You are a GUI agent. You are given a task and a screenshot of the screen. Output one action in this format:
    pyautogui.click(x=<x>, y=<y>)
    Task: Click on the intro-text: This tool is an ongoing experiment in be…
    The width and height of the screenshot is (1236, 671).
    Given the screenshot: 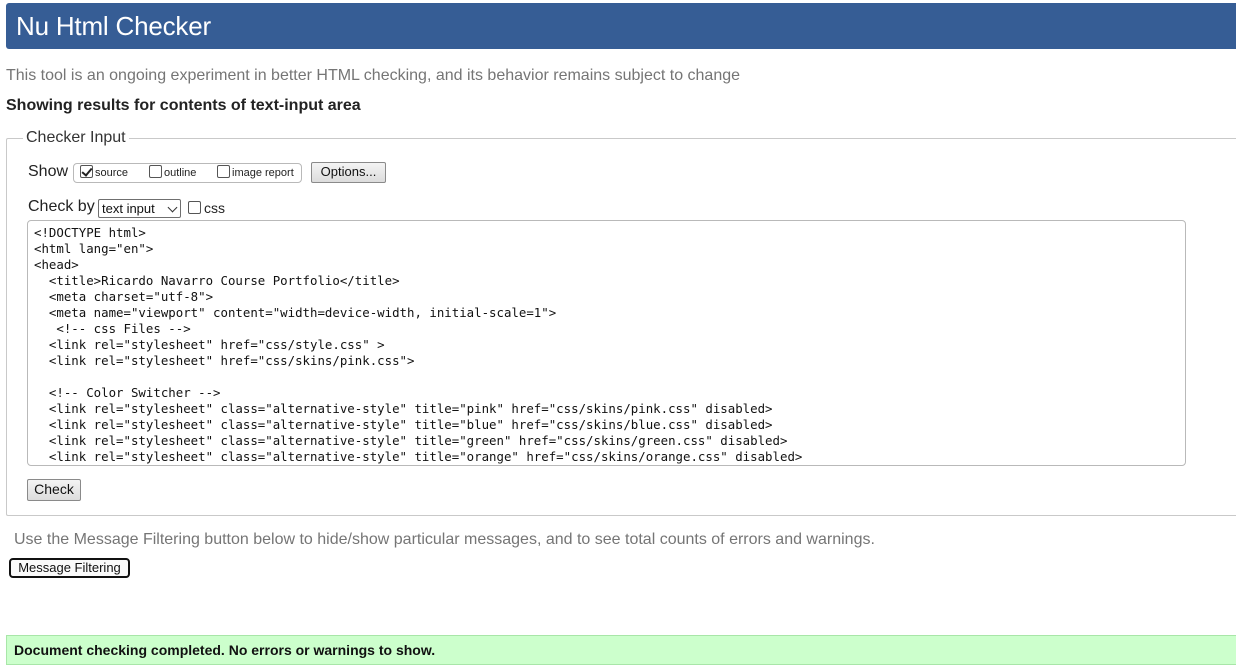 What is the action you would take?
    pyautogui.click(x=373, y=75)
    